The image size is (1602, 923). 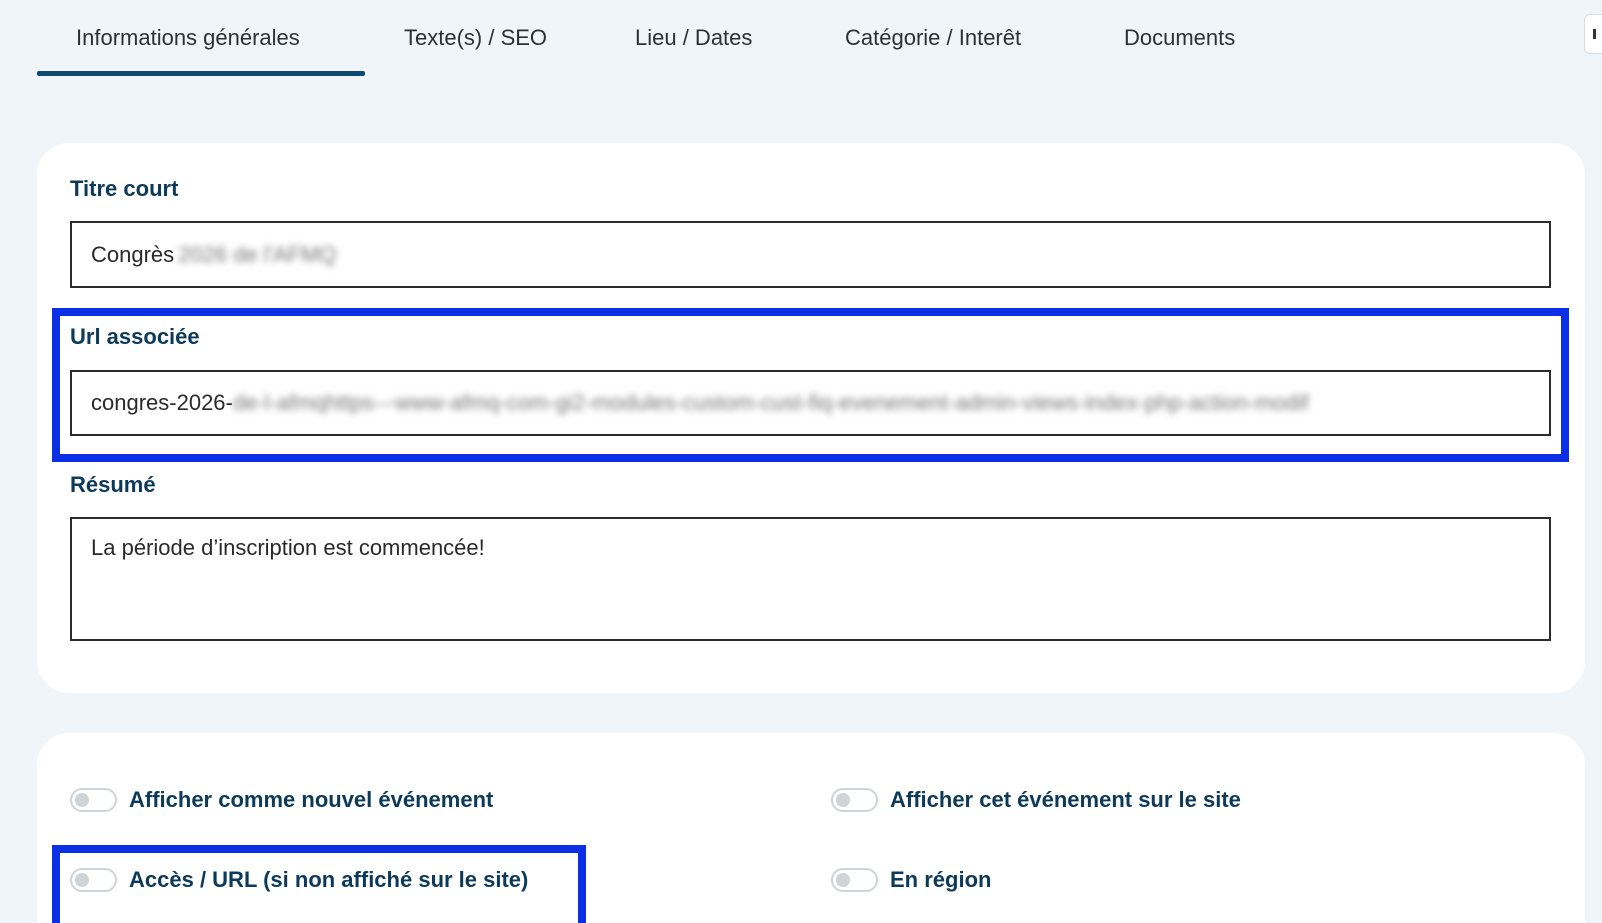 What do you see at coordinates (941, 879) in the screenshot?
I see `en-region-label: En région` at bounding box center [941, 879].